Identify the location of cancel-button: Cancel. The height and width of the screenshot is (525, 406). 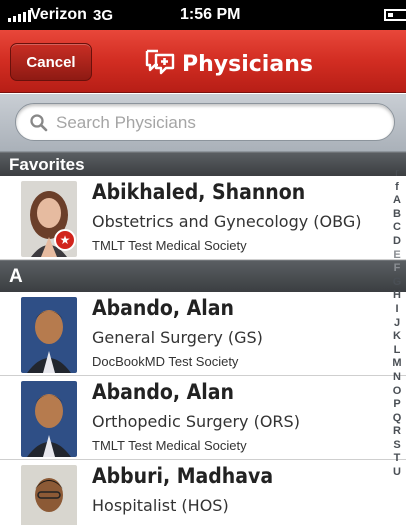
(51, 62).